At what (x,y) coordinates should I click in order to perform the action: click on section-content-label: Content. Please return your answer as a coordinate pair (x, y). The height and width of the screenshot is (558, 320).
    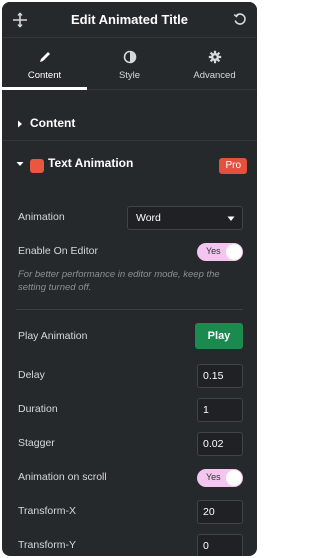
    Looking at the image, I should click on (53, 123).